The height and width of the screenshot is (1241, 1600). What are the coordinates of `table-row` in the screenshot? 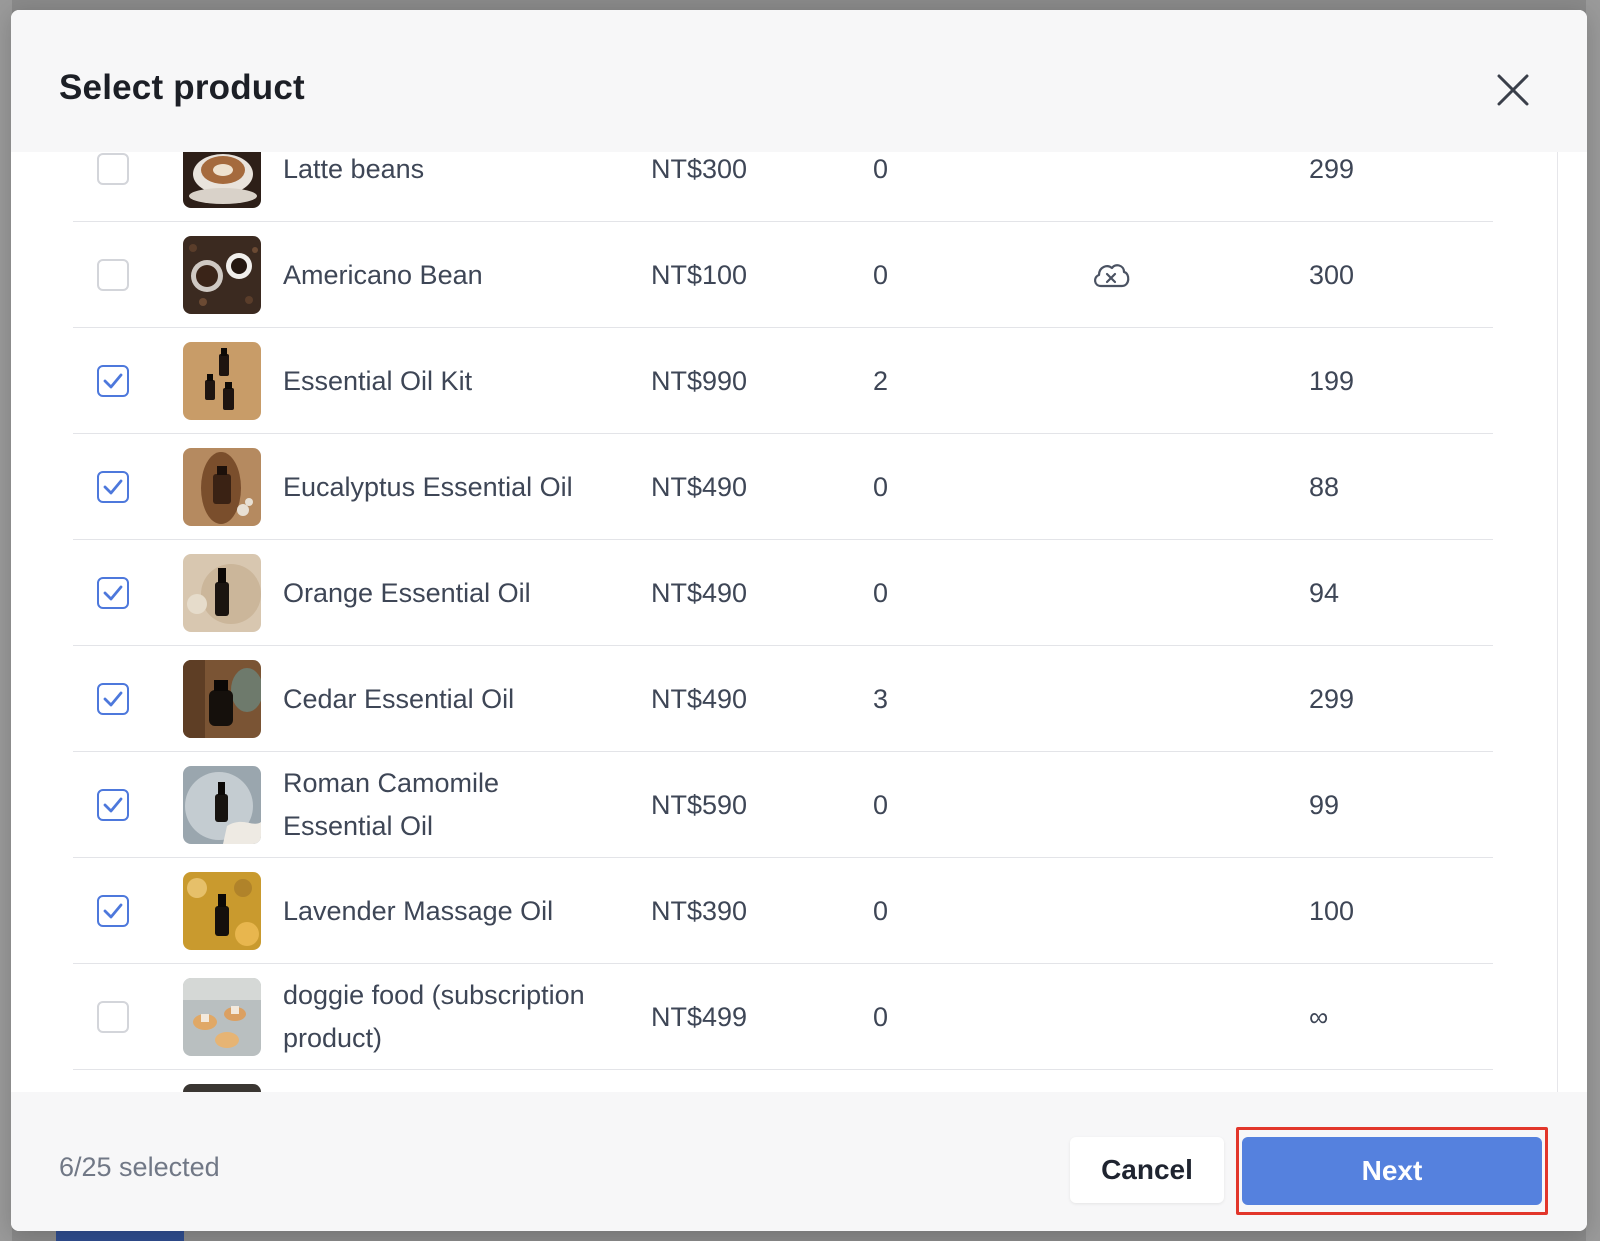 It's located at (783, 1081).